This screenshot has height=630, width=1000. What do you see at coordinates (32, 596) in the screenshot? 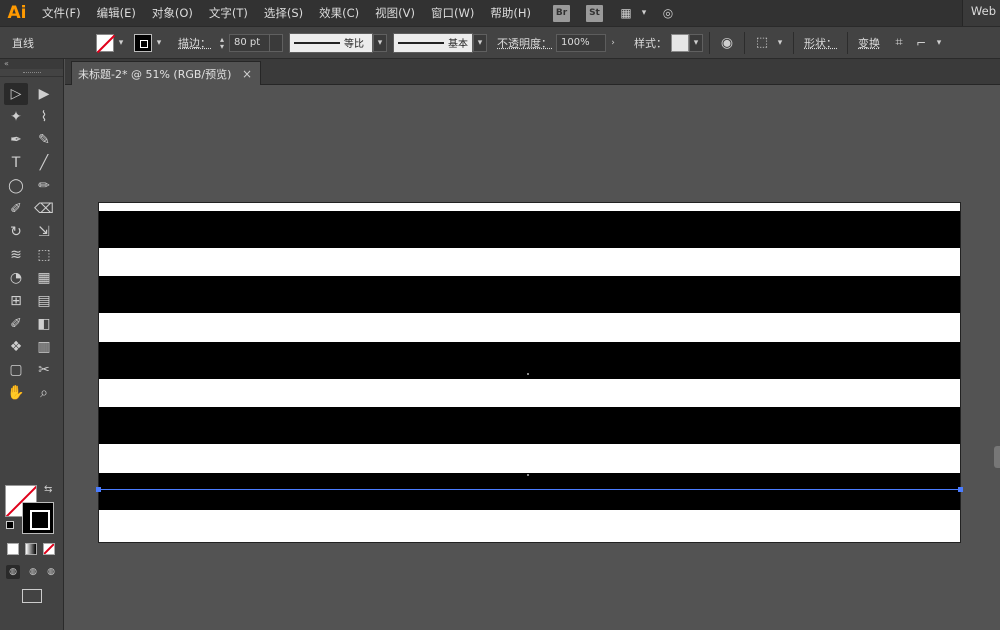
I see `screen-mode-icon` at bounding box center [32, 596].